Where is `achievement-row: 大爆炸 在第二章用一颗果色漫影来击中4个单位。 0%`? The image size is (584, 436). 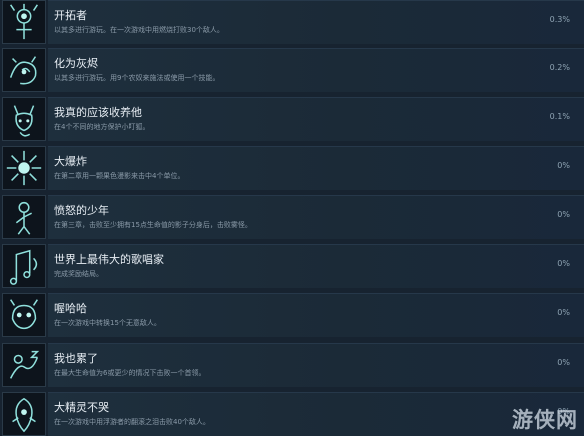
achievement-row: 大爆炸 在第二章用一颗果色漫影来击中4个单位。 0% is located at coordinates (292, 168).